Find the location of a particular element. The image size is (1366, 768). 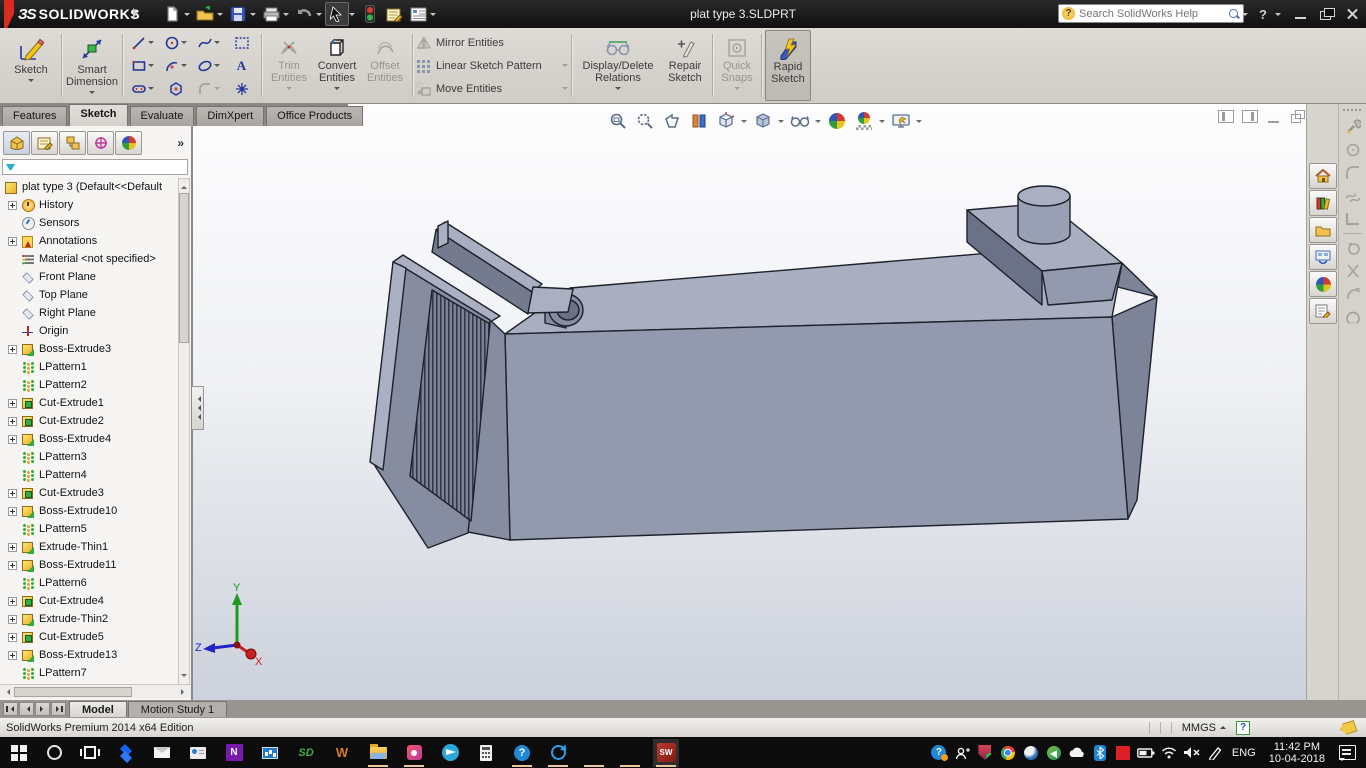

tree-item-boss-extrude13: Boss-Extrude13 is located at coordinates (90, 655).